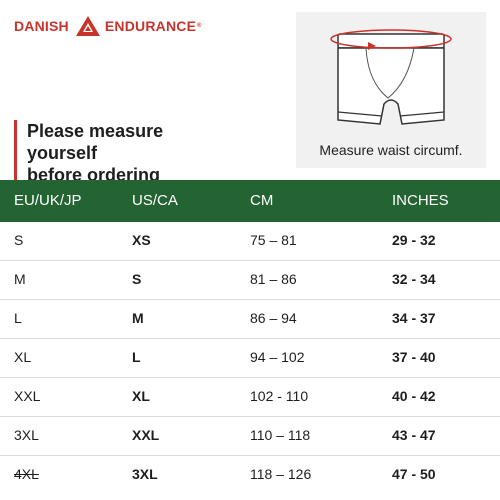  I want to click on size-table-header: EU/UK/JP US/CA CM INCHES, so click(250, 201).